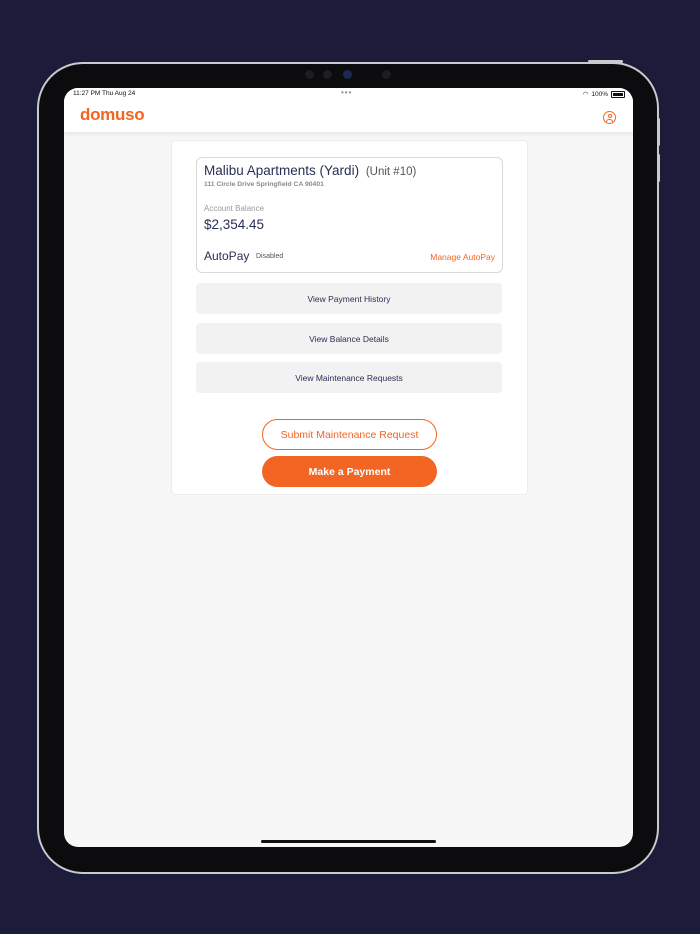 The width and height of the screenshot is (700, 934). What do you see at coordinates (349, 471) in the screenshot?
I see `make-payment-button: Make a Payment` at bounding box center [349, 471].